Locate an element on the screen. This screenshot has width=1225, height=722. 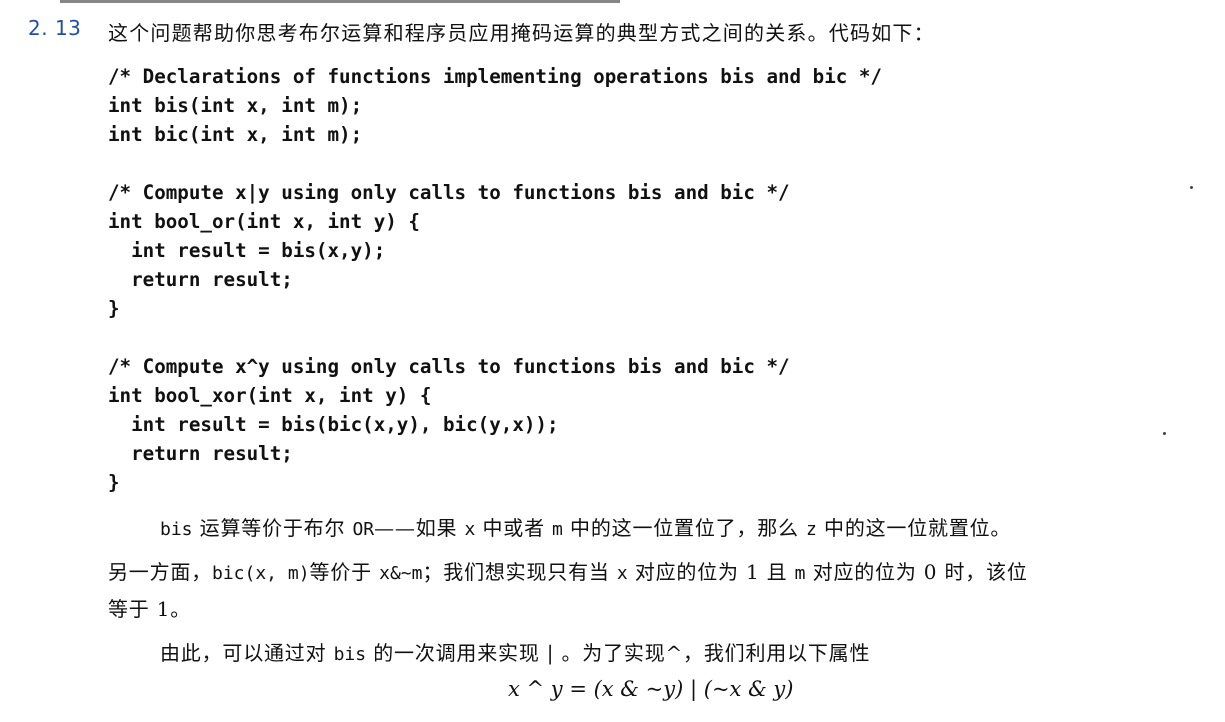
problem-intro: 这个问题帮助你思考布尔运算和程序员应用掩码运算的典型方式之间的关系。代码如下： is located at coordinates (521, 33).